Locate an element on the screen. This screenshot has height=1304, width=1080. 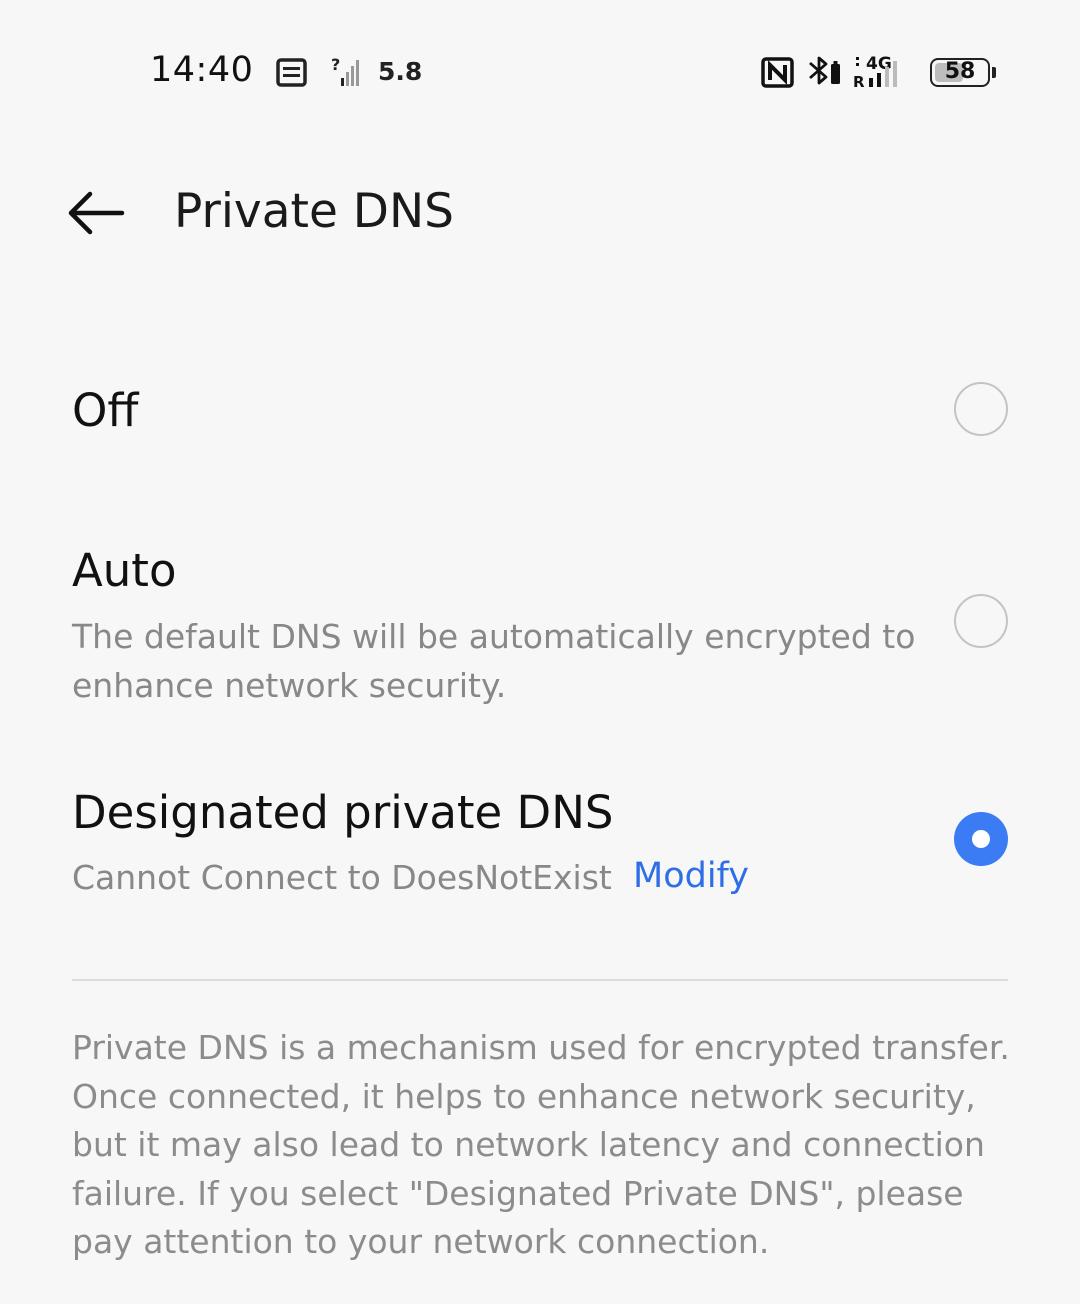
page-title: Private DNS is located at coordinates (314, 211).